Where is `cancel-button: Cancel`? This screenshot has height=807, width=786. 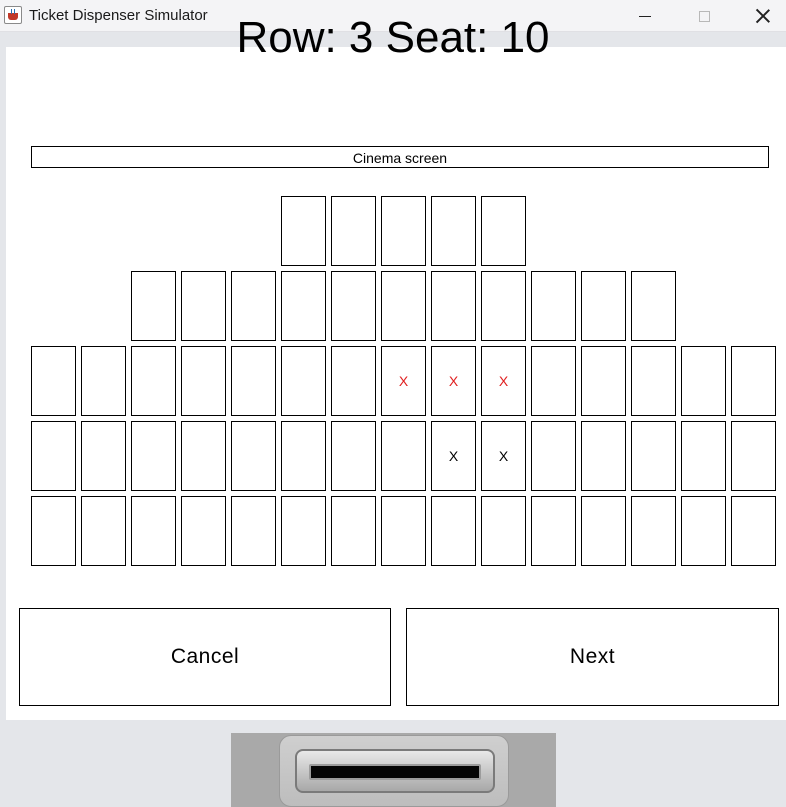 cancel-button: Cancel is located at coordinates (205, 657).